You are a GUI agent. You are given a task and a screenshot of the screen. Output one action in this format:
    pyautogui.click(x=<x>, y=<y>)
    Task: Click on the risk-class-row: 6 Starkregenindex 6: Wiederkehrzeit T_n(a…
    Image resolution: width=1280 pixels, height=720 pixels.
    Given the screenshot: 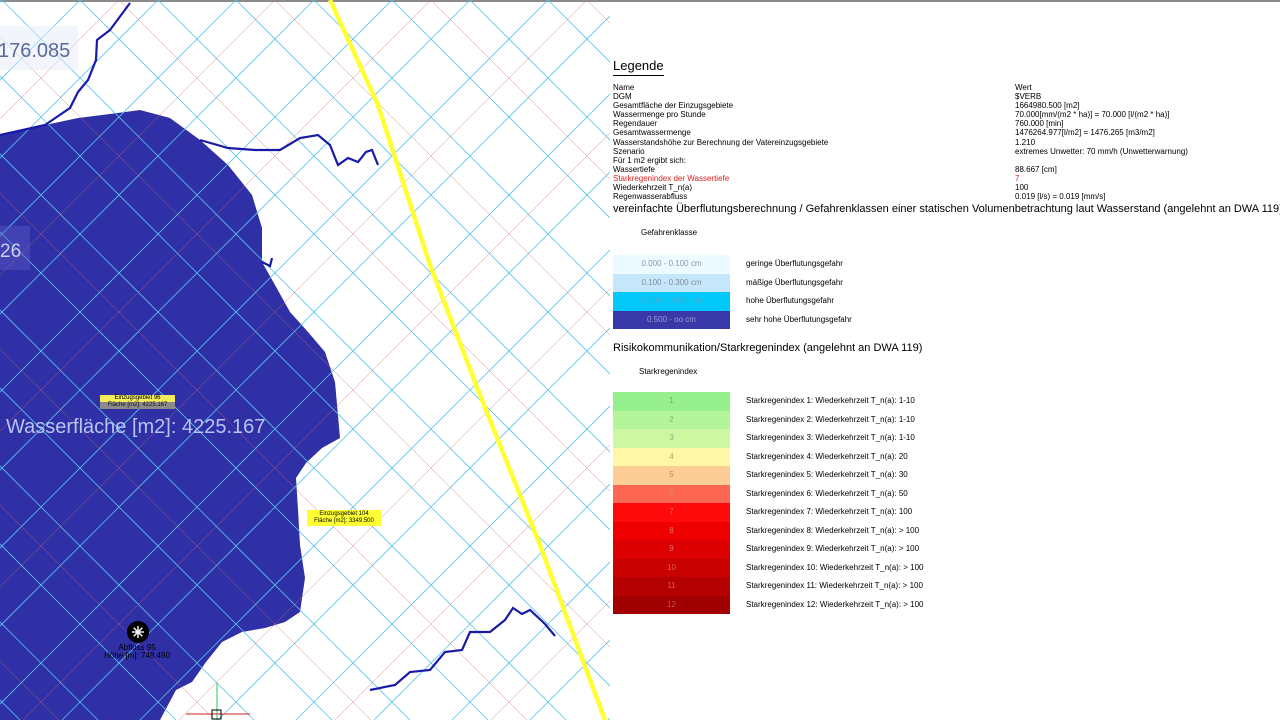 What is the action you would take?
    pyautogui.click(x=946, y=494)
    